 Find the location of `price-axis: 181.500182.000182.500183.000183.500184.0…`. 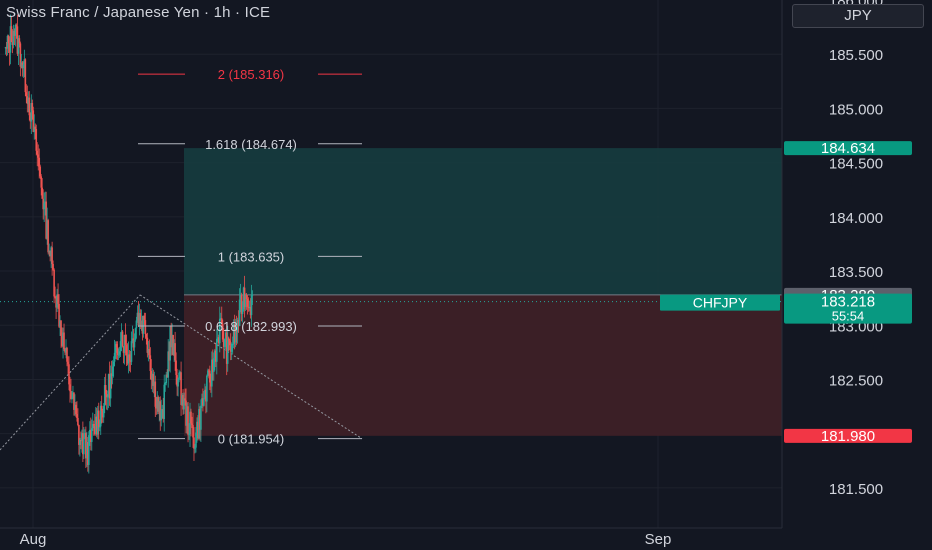

price-axis: 181.500182.000182.500183.000183.500184.0… is located at coordinates (856, 249).